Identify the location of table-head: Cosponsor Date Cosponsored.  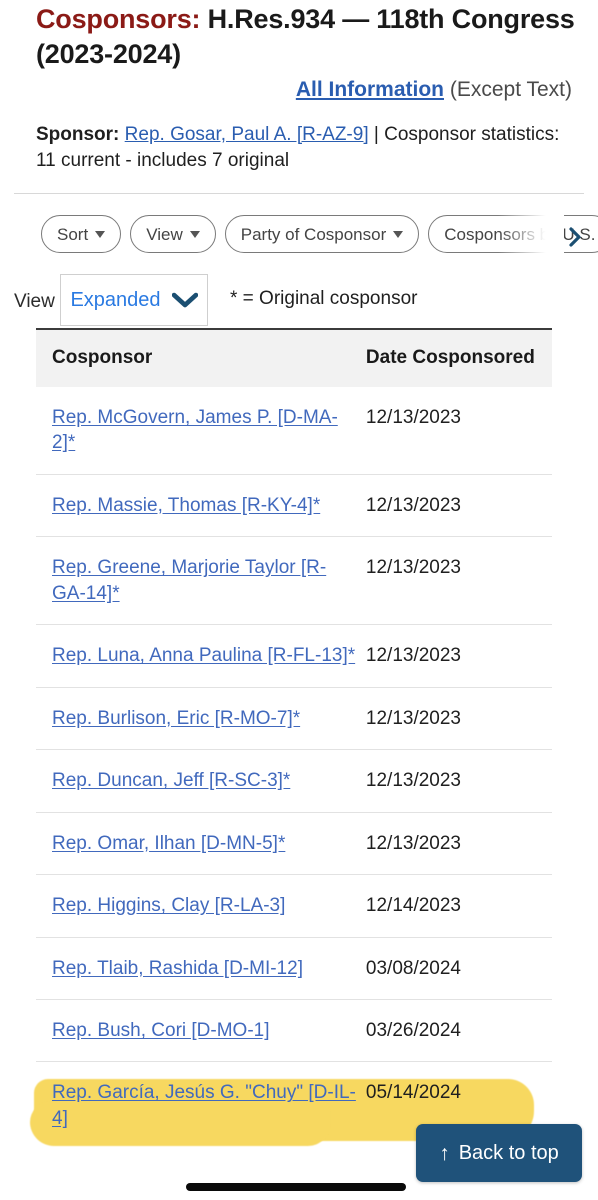
(294, 358).